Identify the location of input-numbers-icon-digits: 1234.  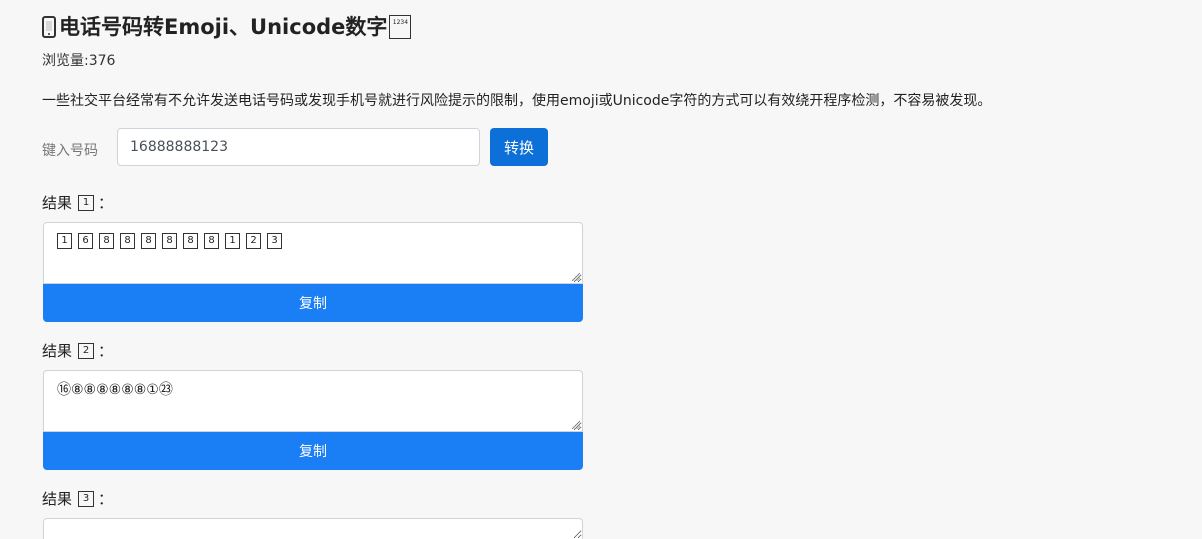
(400, 22).